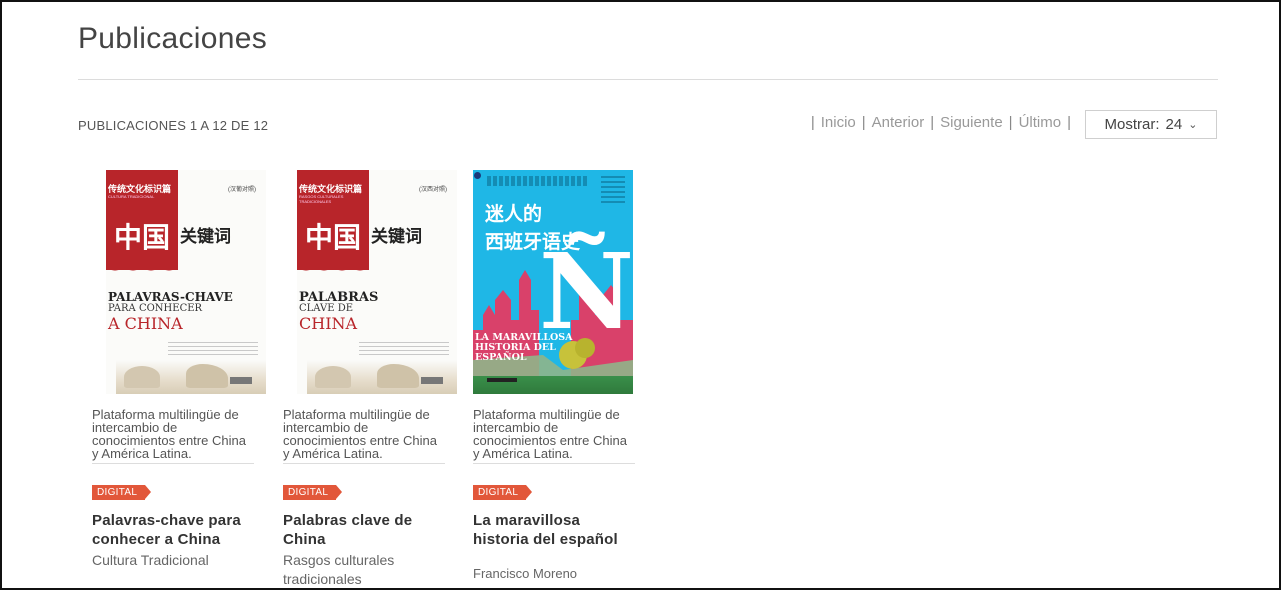 The image size is (1281, 590). What do you see at coordinates (339, 569) in the screenshot?
I see `book-subtitle: Rasgos culturales tradicionales` at bounding box center [339, 569].